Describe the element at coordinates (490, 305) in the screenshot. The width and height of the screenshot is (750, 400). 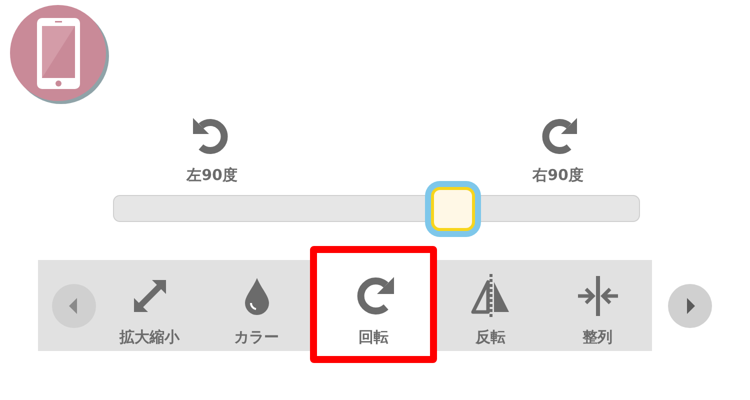
I see `toolbar-item: 反転` at that location.